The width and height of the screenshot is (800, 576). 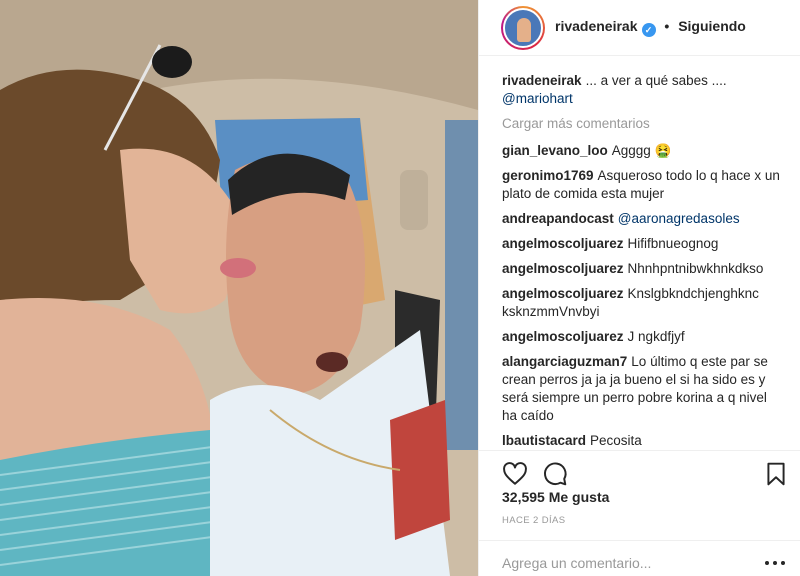 I want to click on caption-mention: @mariohart, so click(x=537, y=98).